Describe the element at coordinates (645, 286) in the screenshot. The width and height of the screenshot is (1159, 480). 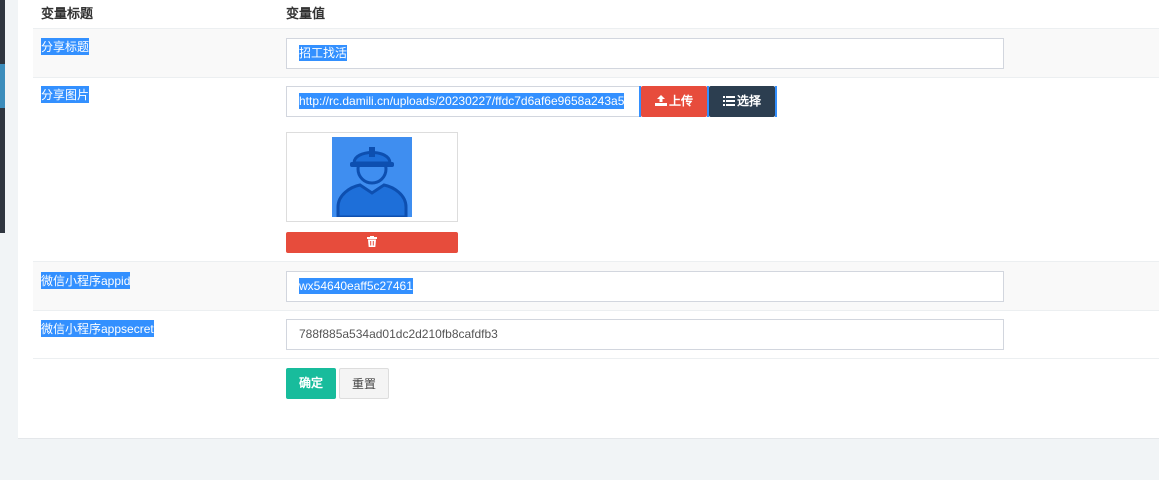
I see `appid-input: wx54640eaff5c27461` at that location.